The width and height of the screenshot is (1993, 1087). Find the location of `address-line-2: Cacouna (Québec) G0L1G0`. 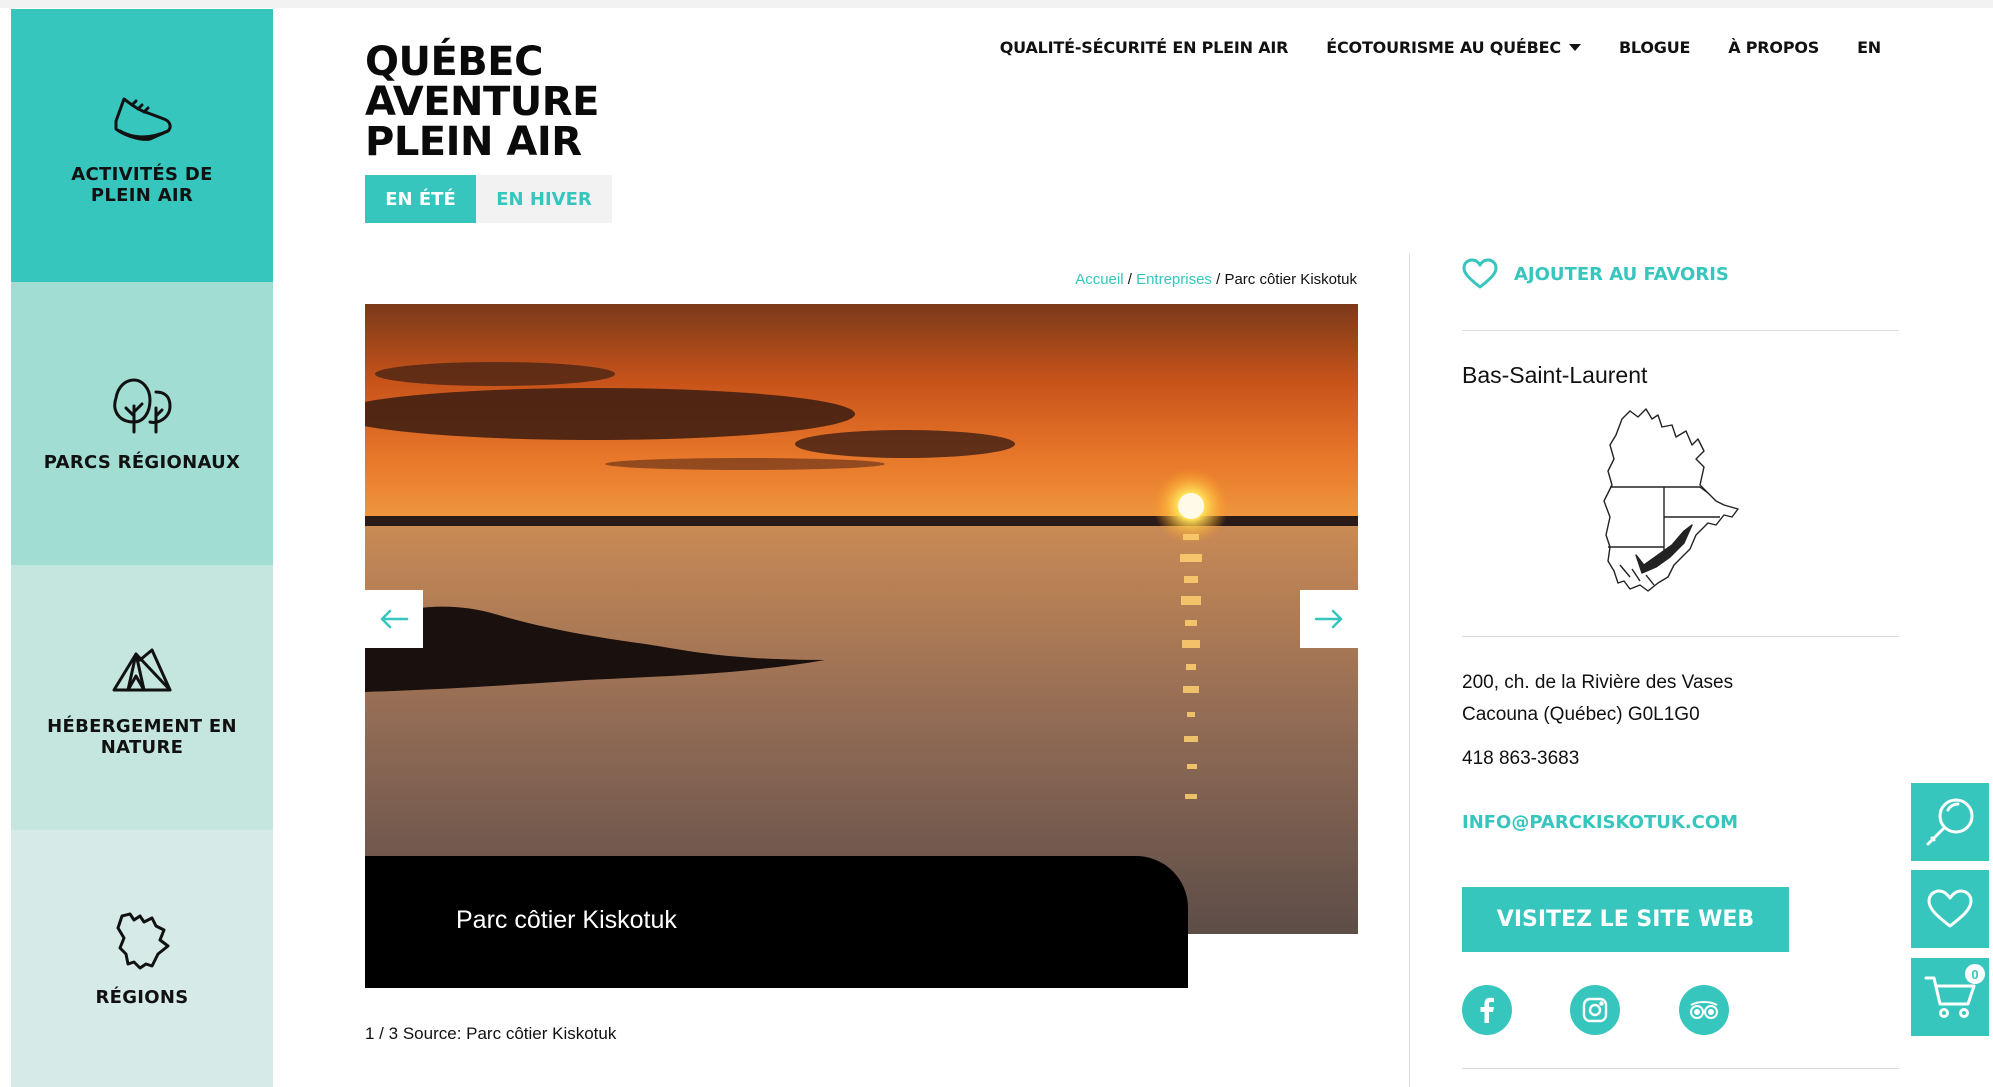

address-line-2: Cacouna (Québec) G0L1G0 is located at coordinates (1581, 714).